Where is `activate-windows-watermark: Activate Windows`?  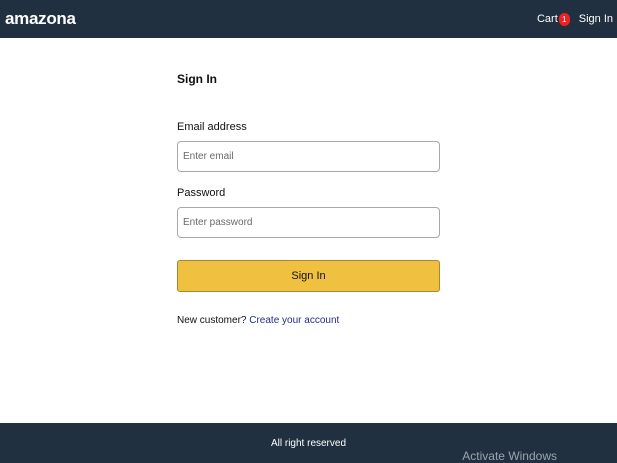 activate-windows-watermark: Activate Windows is located at coordinates (509, 456).